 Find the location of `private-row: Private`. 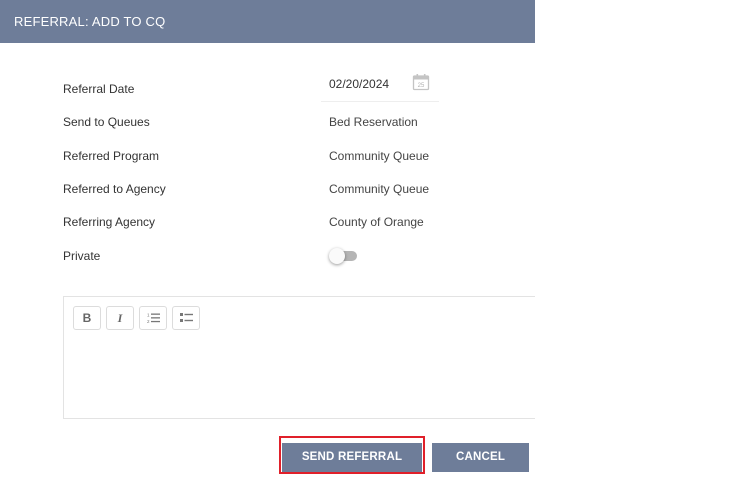

private-row: Private is located at coordinates (273, 256).